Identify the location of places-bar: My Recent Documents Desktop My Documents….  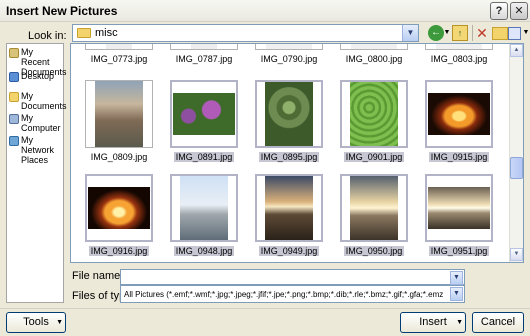
(36, 173).